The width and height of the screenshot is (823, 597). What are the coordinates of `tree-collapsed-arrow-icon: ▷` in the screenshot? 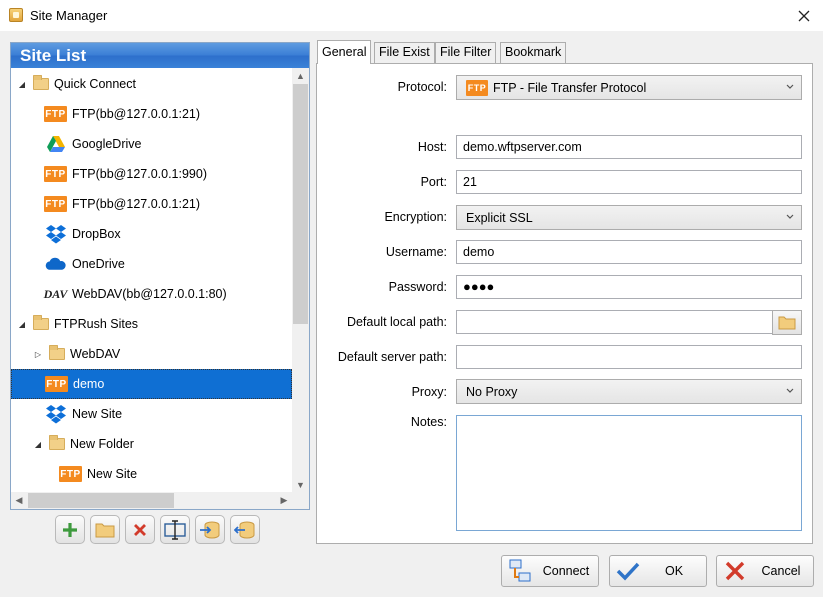 It's located at (38, 354).